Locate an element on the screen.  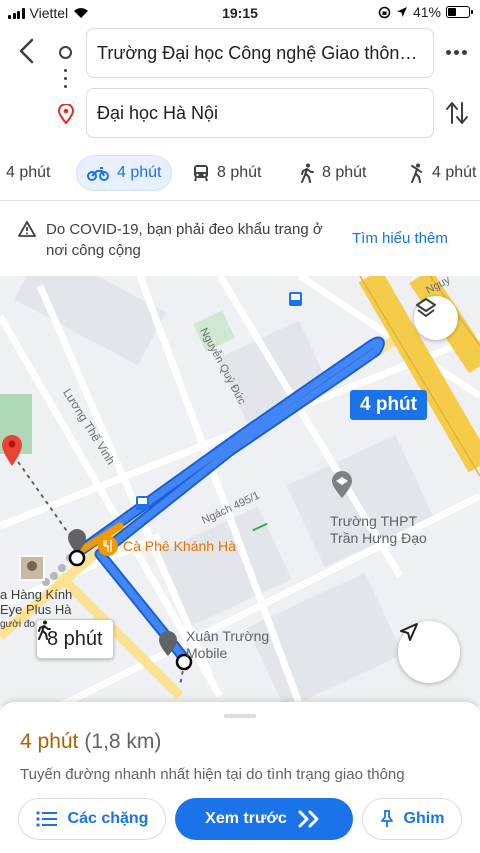
destination-input: Đại học Hà Nội is located at coordinates (260, 113).